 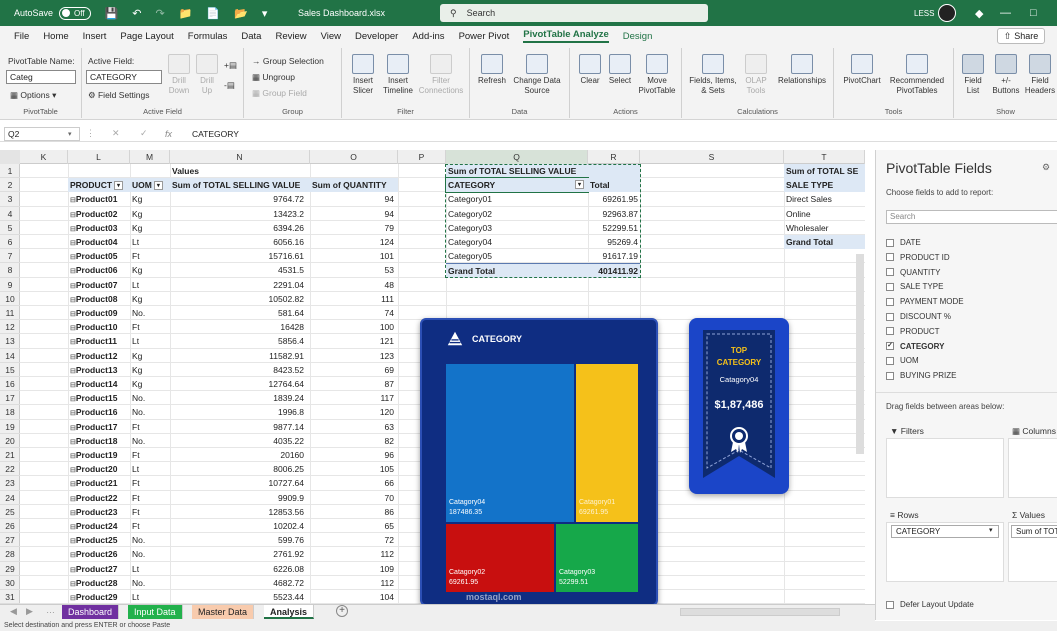 I want to click on total-header-cell: Total, so click(x=614, y=185).